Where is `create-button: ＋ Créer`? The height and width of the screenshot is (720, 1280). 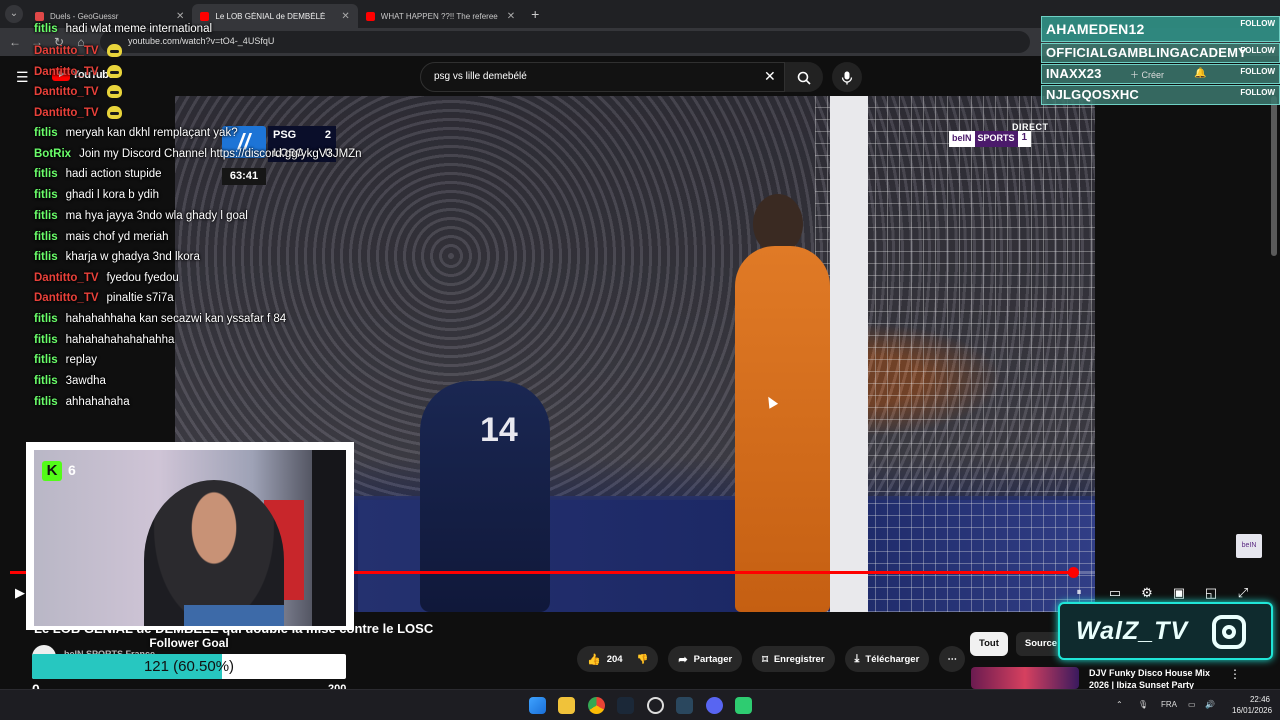
create-button: ＋ Créer is located at coordinates (1147, 74).